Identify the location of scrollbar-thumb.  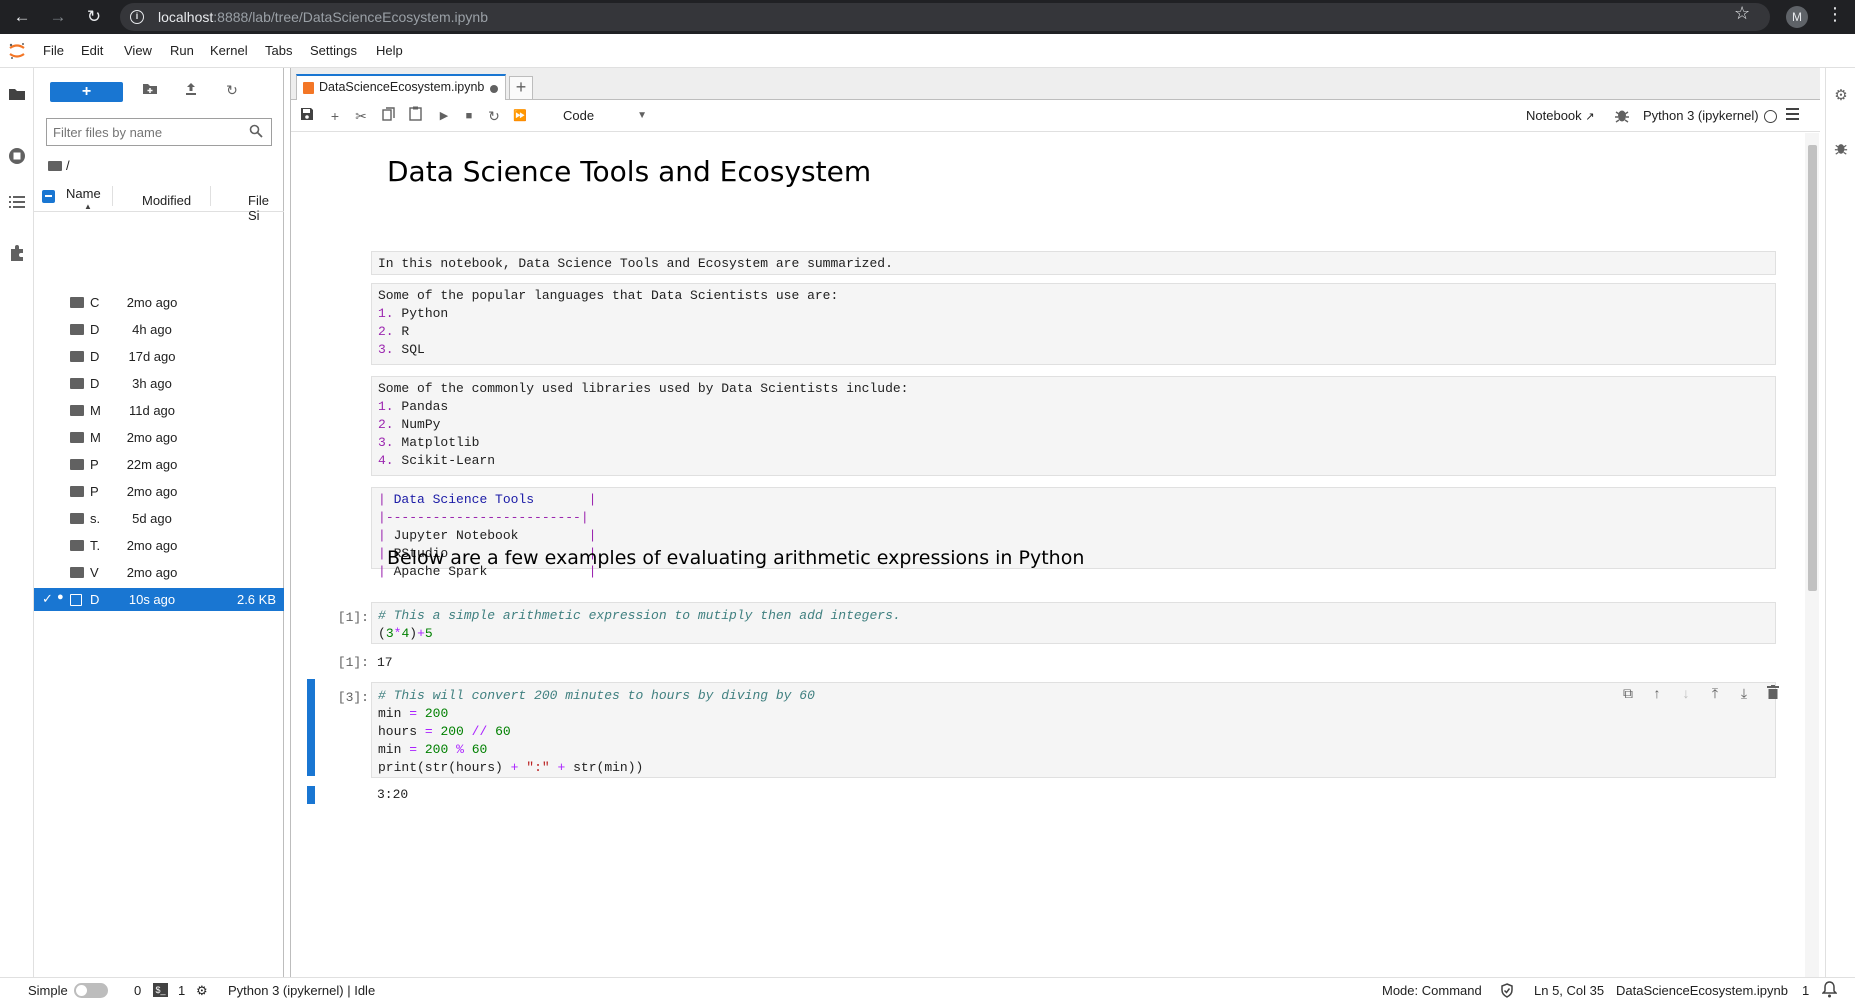
(1812, 368).